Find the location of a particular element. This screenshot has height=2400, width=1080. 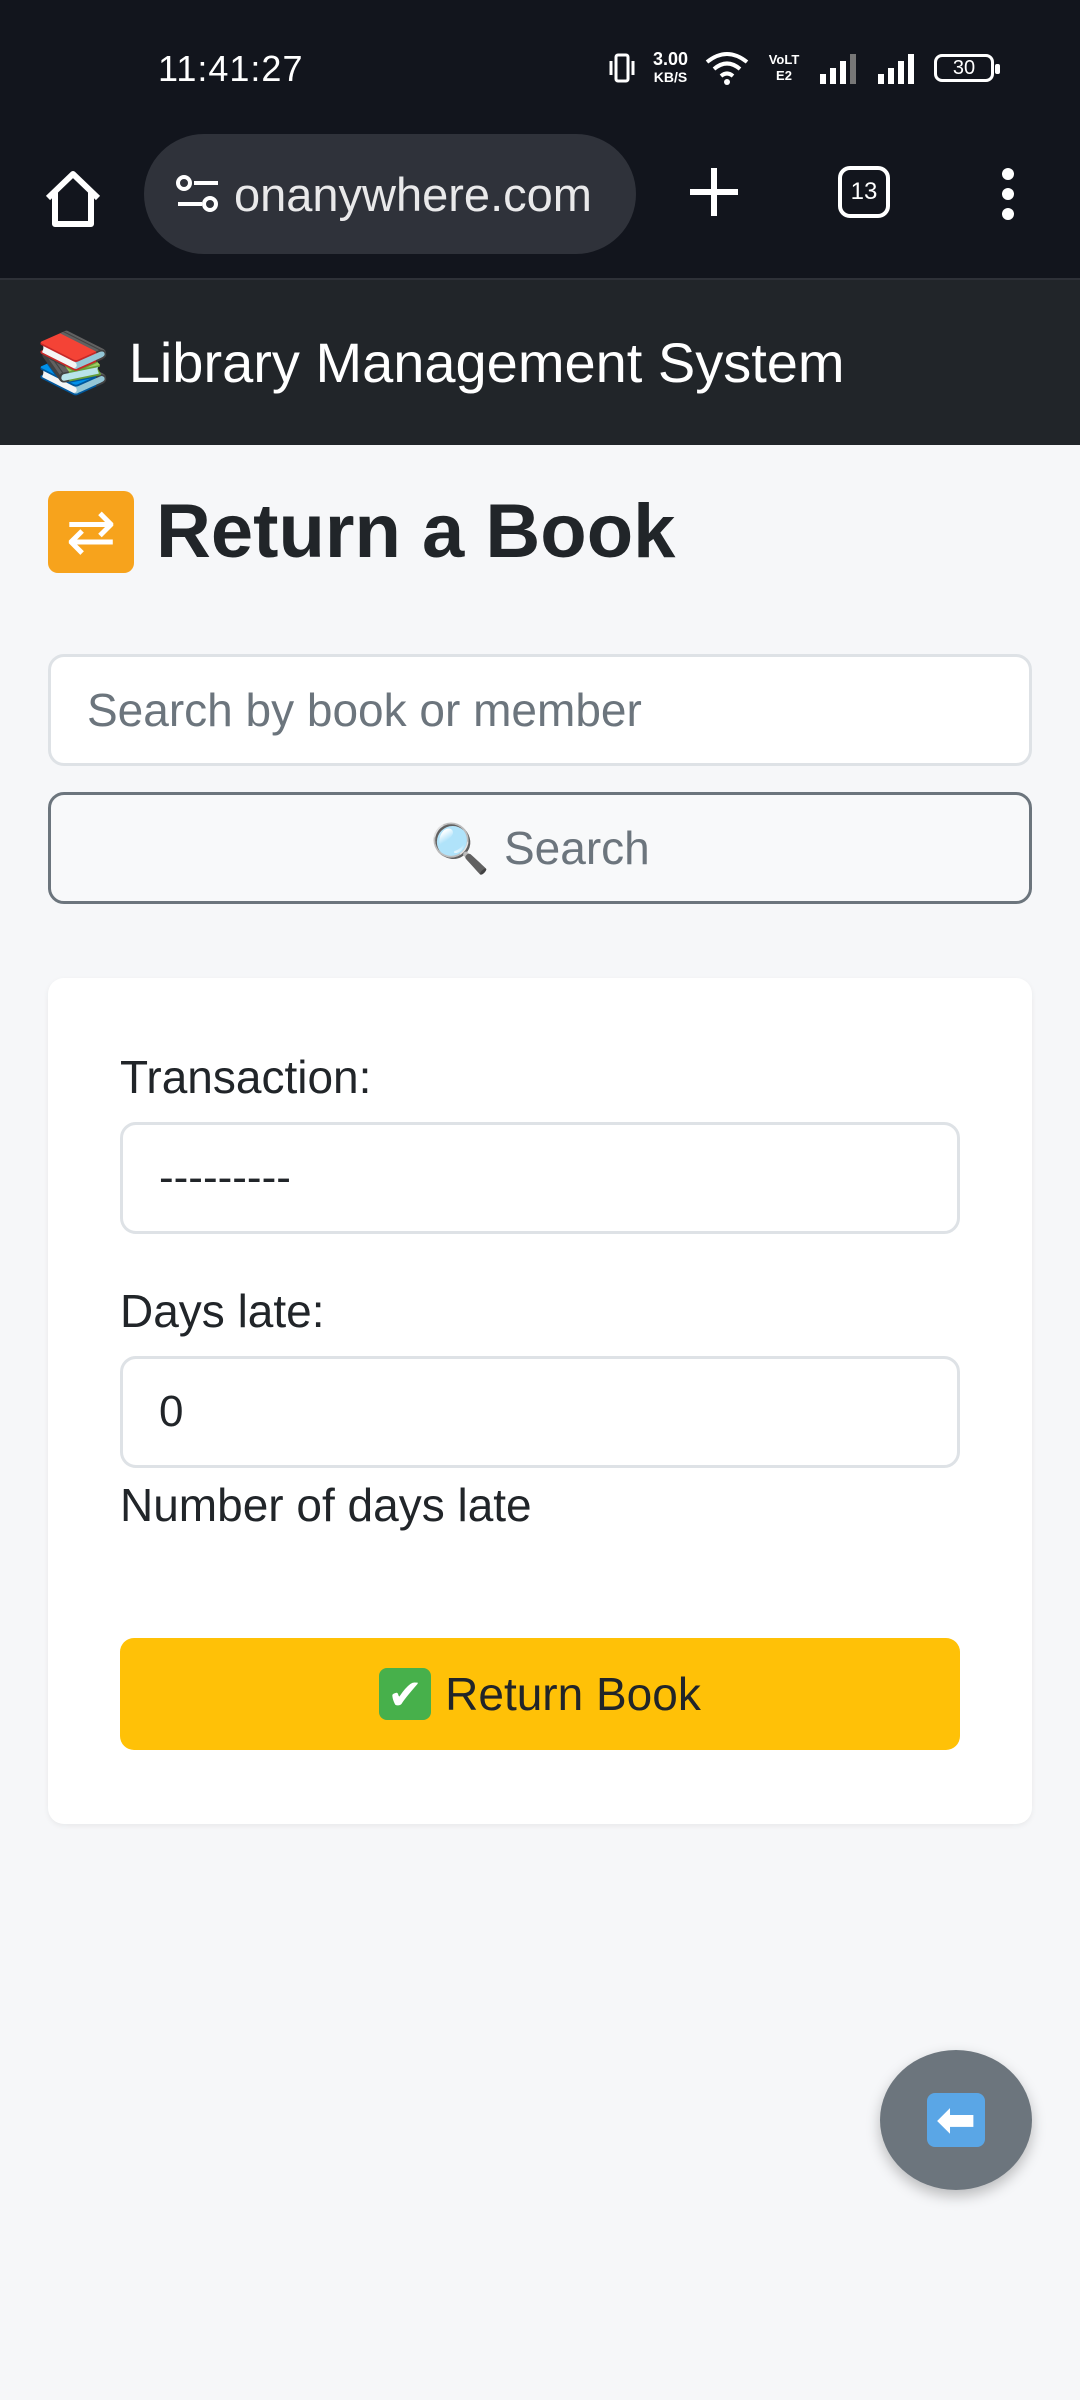

check-mark-icon: ✔ is located at coordinates (405, 1694).